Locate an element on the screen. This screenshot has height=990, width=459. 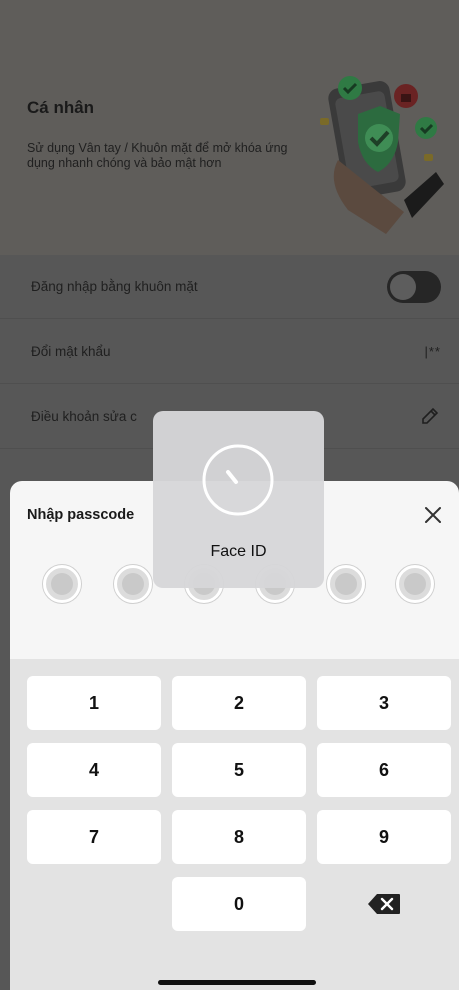
faceid-spinner-icon is located at coordinates (238, 480).